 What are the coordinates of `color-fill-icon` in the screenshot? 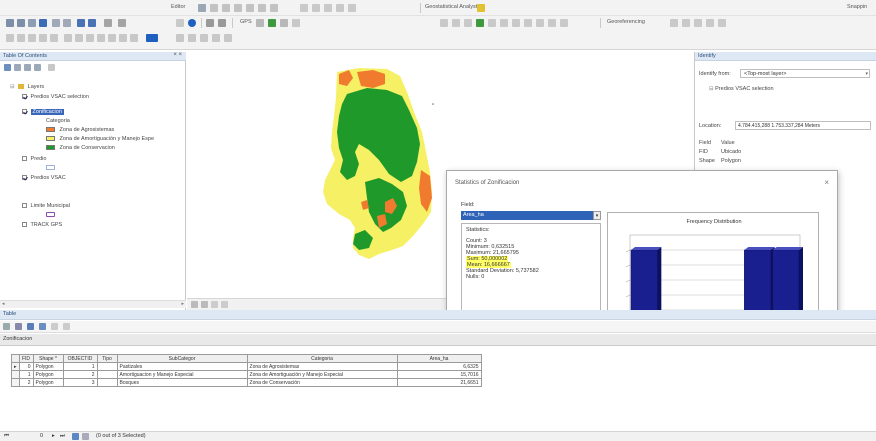 It's located at (152, 38).